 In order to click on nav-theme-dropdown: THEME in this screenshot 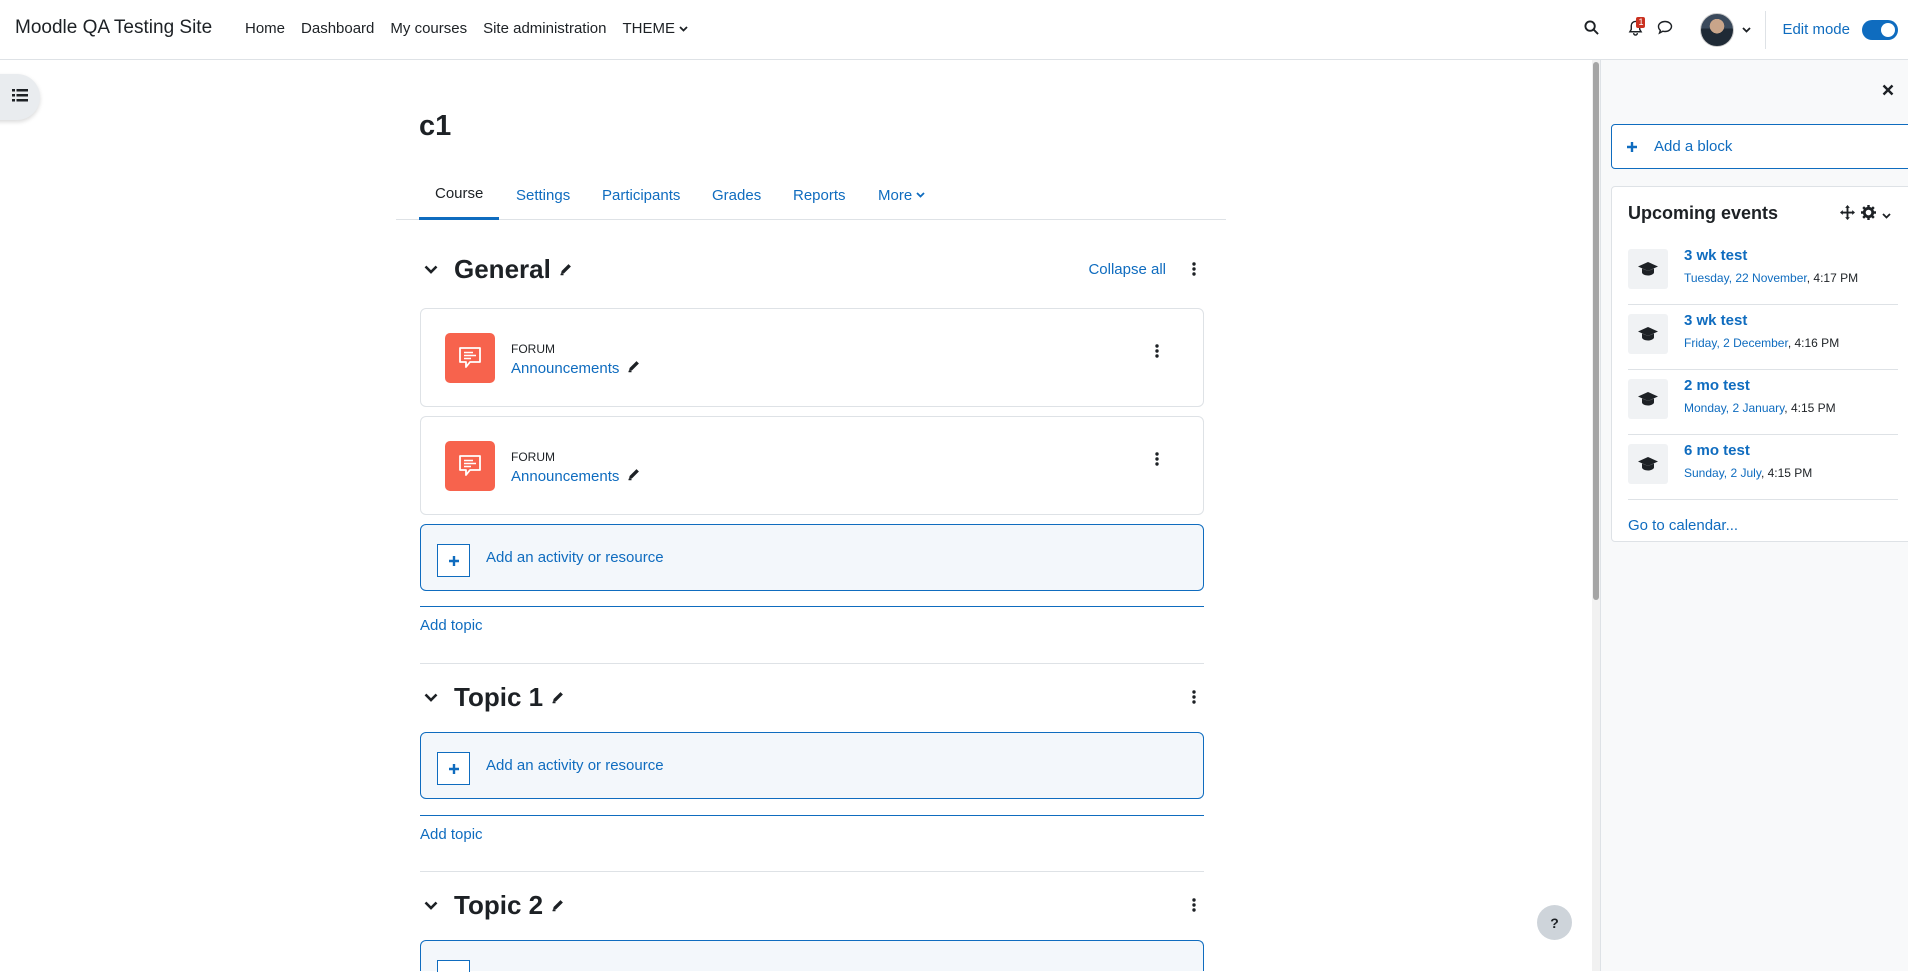, I will do `click(656, 28)`.